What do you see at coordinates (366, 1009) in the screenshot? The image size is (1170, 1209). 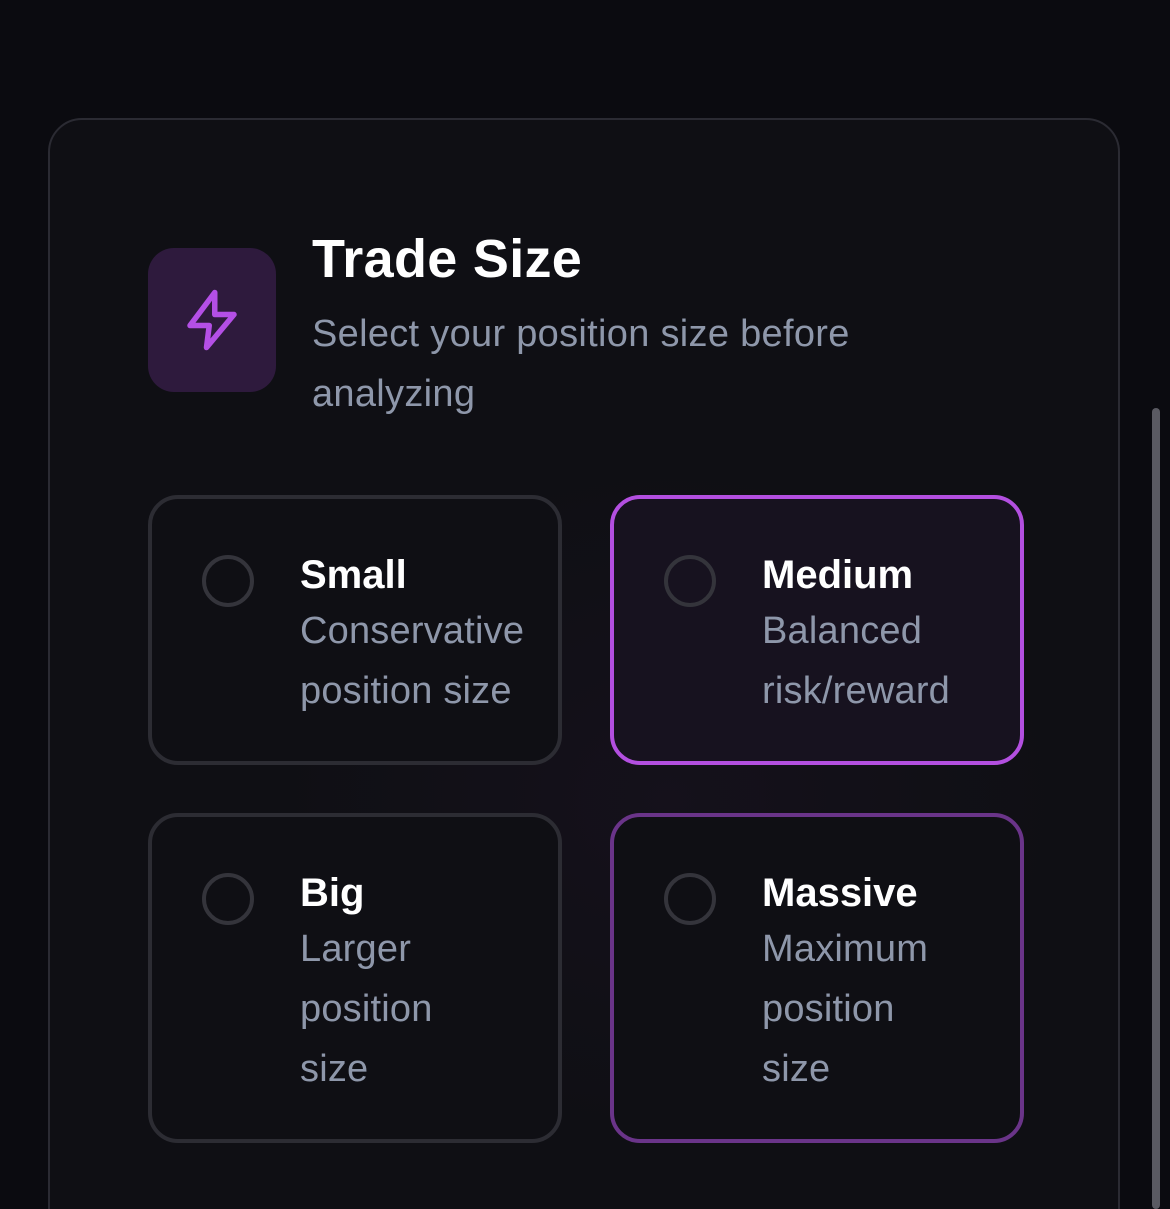 I see `option-big-description: Larger position size` at bounding box center [366, 1009].